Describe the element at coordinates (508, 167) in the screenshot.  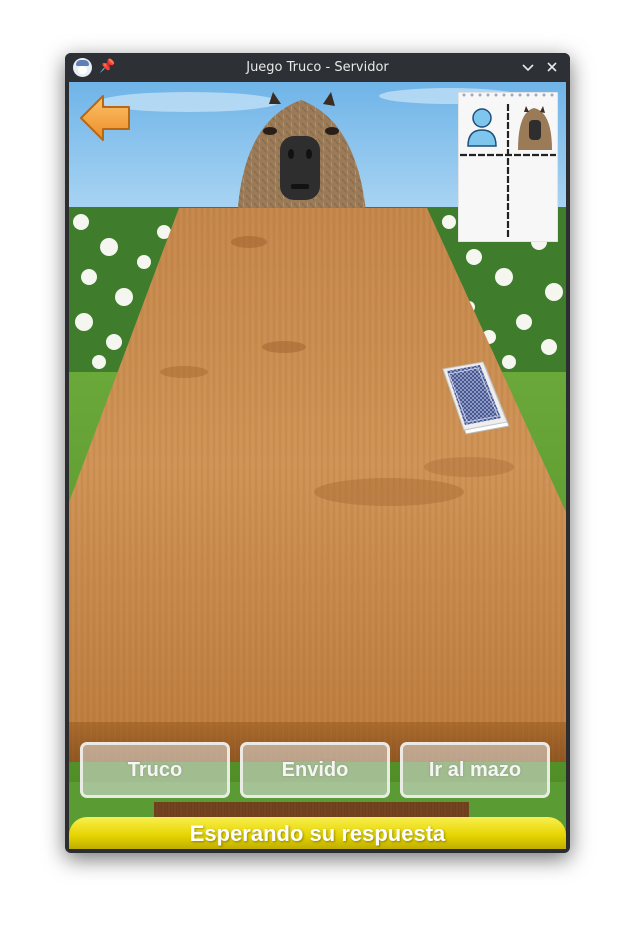
I see `score-pad` at that location.